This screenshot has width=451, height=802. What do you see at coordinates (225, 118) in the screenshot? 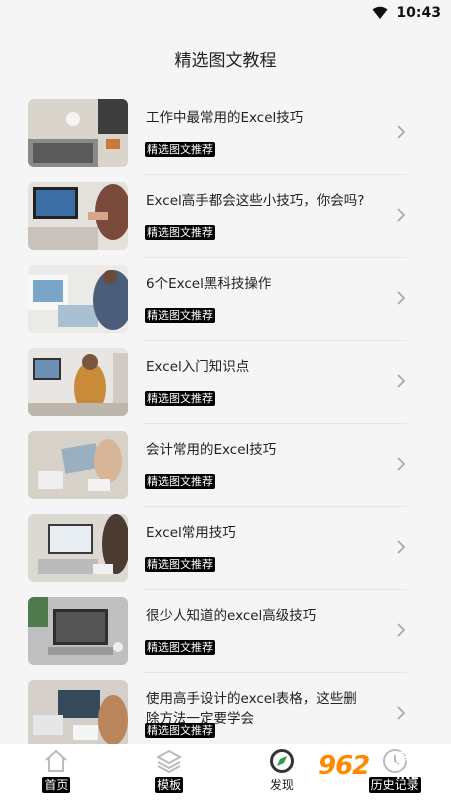
I see `article-title: 工作中最常用的Excel技巧` at bounding box center [225, 118].